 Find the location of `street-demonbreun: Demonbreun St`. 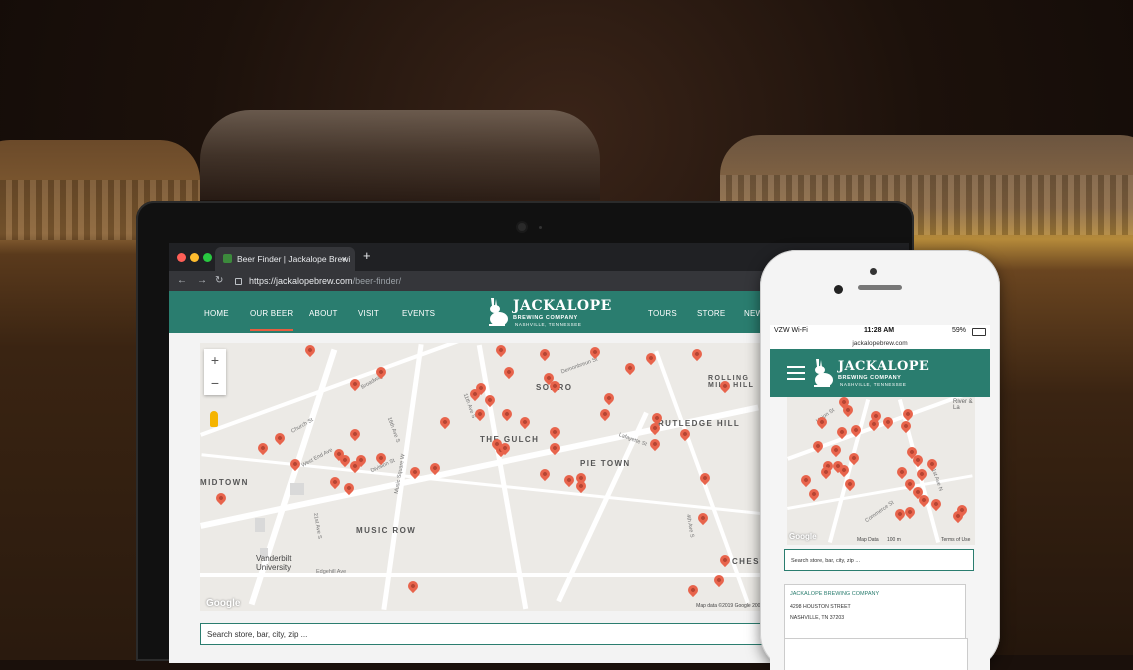

street-demonbreun: Demonbreun St is located at coordinates (579, 366).